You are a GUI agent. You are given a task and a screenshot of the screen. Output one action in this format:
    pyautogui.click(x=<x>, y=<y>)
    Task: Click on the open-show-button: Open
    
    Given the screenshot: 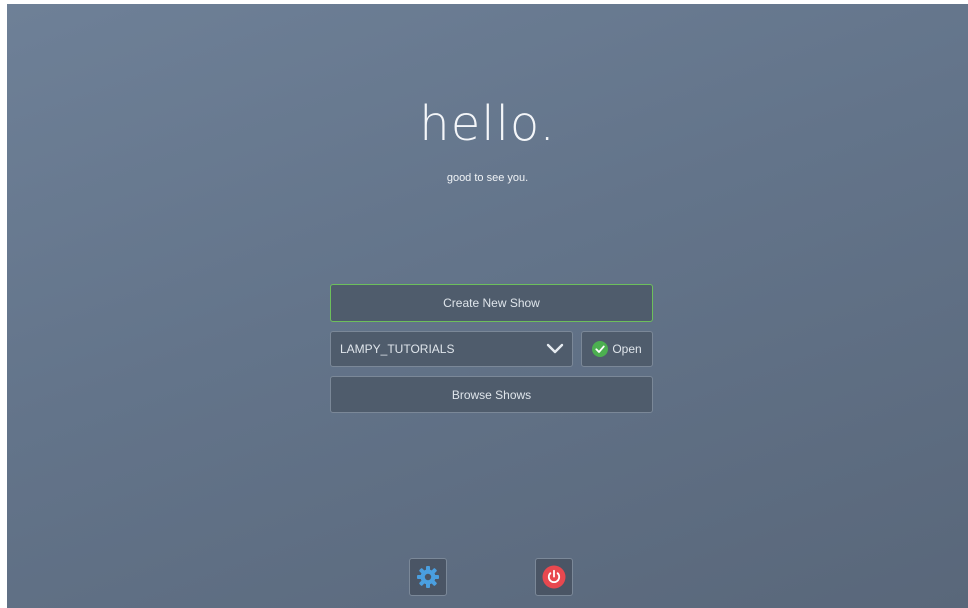 What is the action you would take?
    pyautogui.click(x=617, y=349)
    